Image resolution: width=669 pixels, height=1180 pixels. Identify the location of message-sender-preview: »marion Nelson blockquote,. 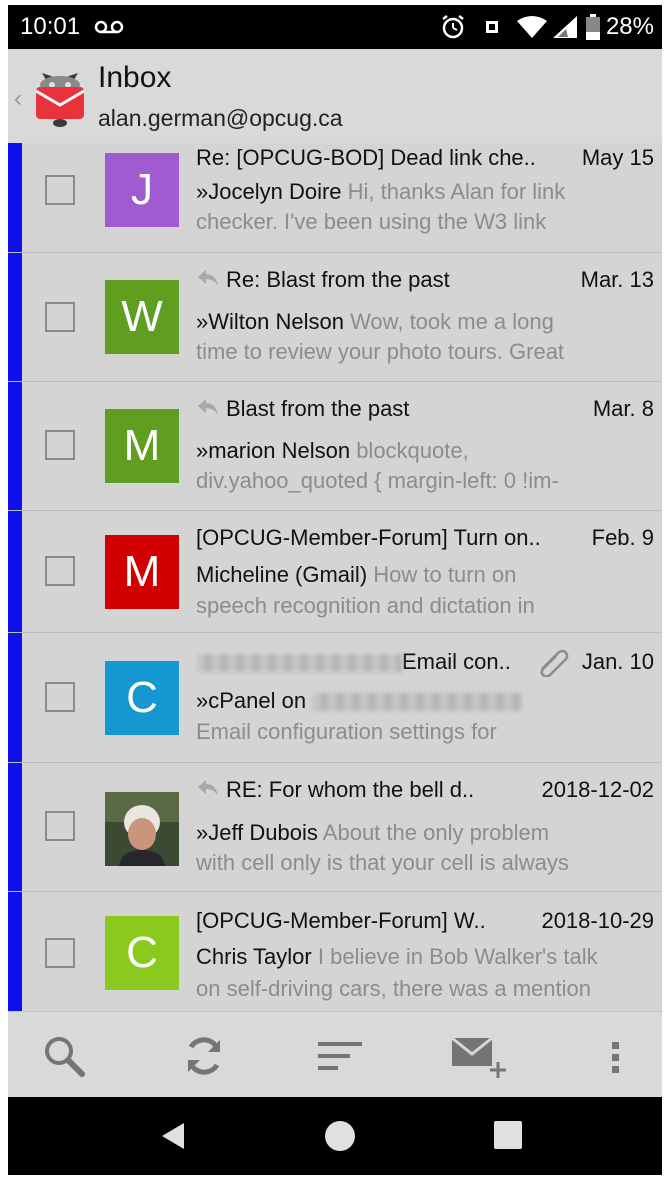
(427, 451).